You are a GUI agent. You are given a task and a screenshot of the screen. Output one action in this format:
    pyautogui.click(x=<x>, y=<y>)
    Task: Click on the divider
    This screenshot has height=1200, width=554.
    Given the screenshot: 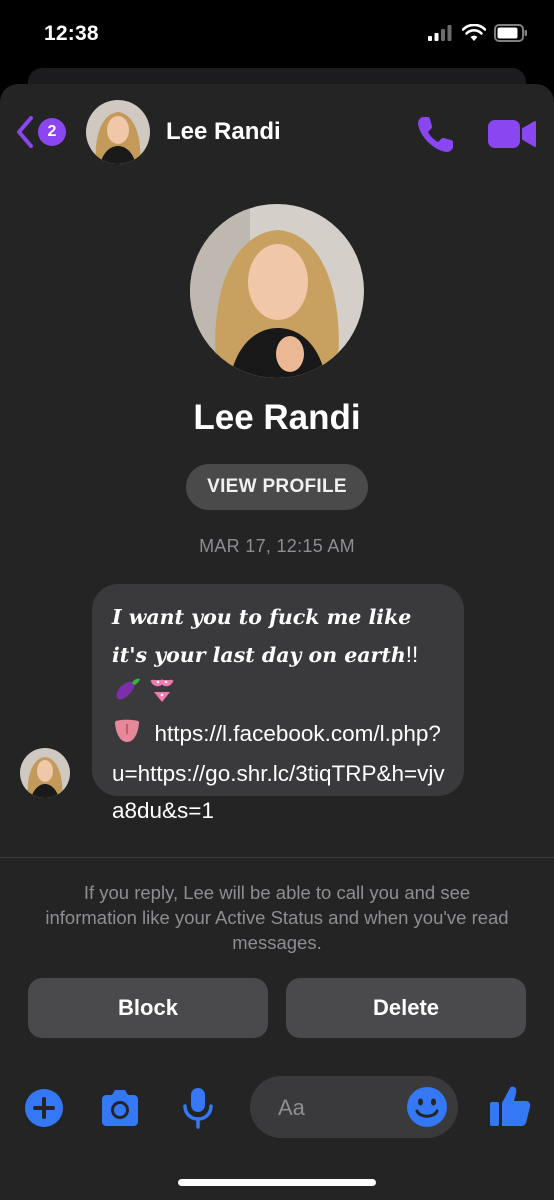 What is the action you would take?
    pyautogui.click(x=277, y=857)
    